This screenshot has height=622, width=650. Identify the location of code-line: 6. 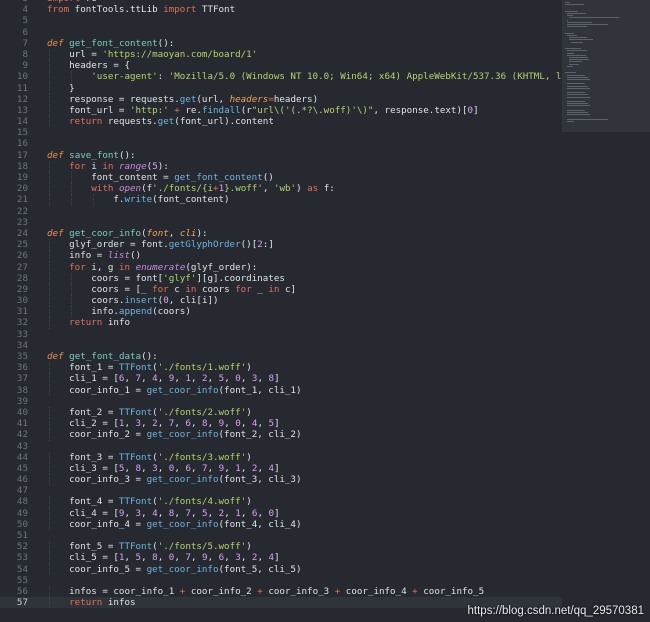
(281, 32).